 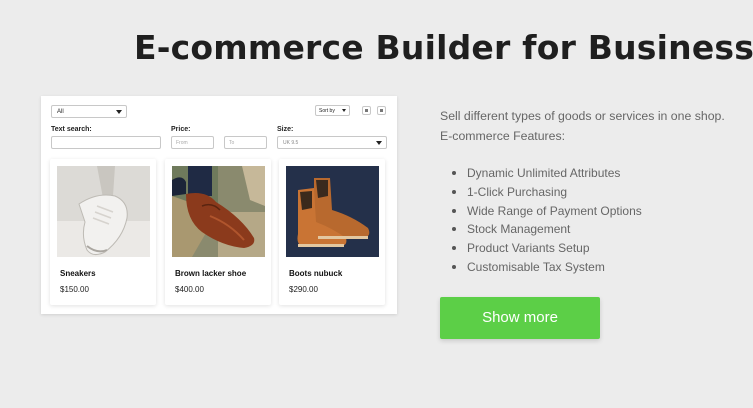 I want to click on show-more-button: Show more, so click(x=520, y=318).